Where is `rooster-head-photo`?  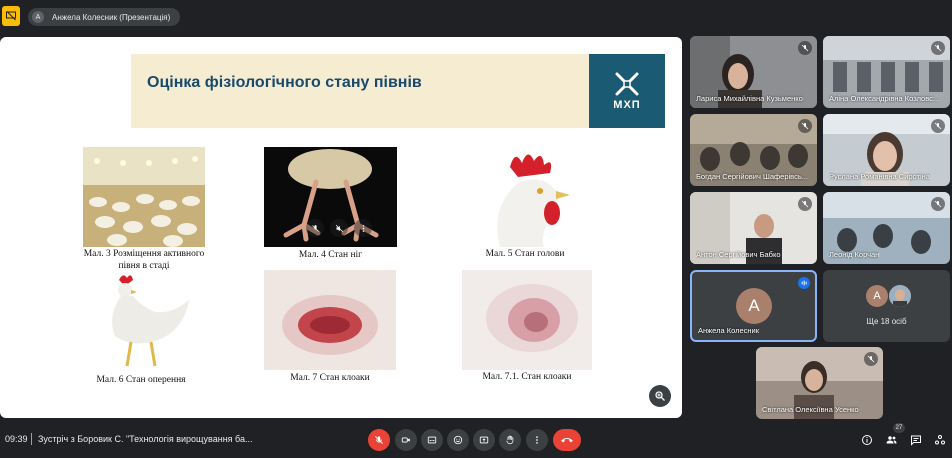 rooster-head-photo is located at coordinates (525, 197).